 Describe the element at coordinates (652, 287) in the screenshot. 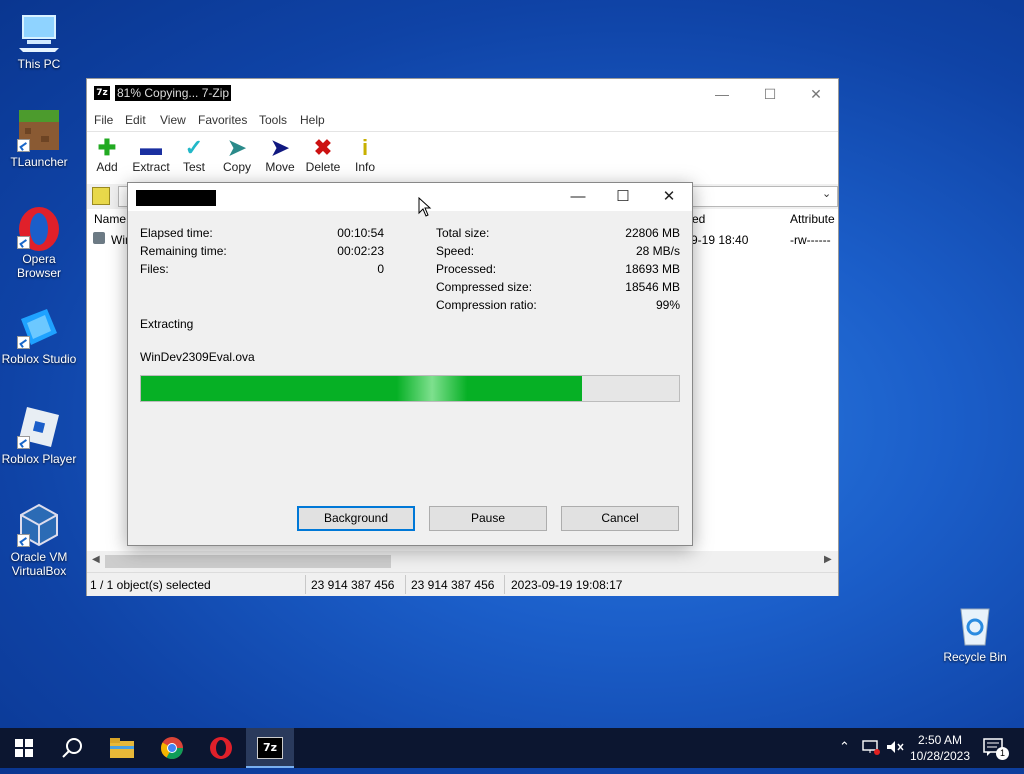

I see `compressed-size-value: 18546 MB` at that location.